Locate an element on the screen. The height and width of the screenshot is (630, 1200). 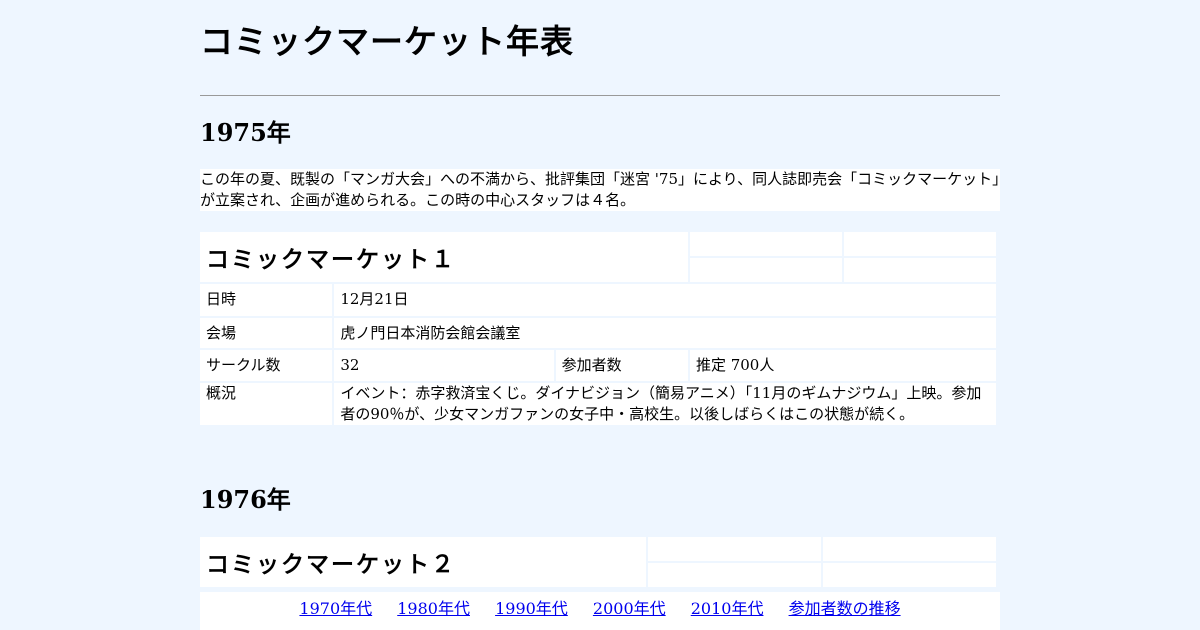
event-title: コミックマーケット１ is located at coordinates (444, 257).